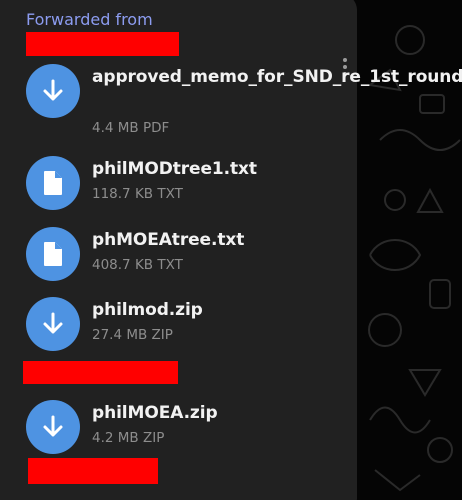  What do you see at coordinates (137, 194) in the screenshot?
I see `file-size-type: 118.7 KB TXT` at bounding box center [137, 194].